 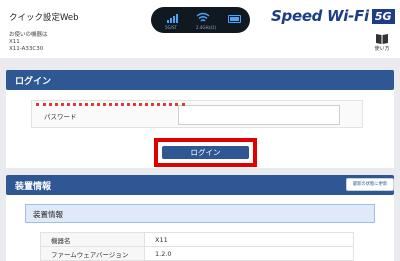 What do you see at coordinates (110, 104) in the screenshot?
I see `password-highlight-marker` at bounding box center [110, 104].